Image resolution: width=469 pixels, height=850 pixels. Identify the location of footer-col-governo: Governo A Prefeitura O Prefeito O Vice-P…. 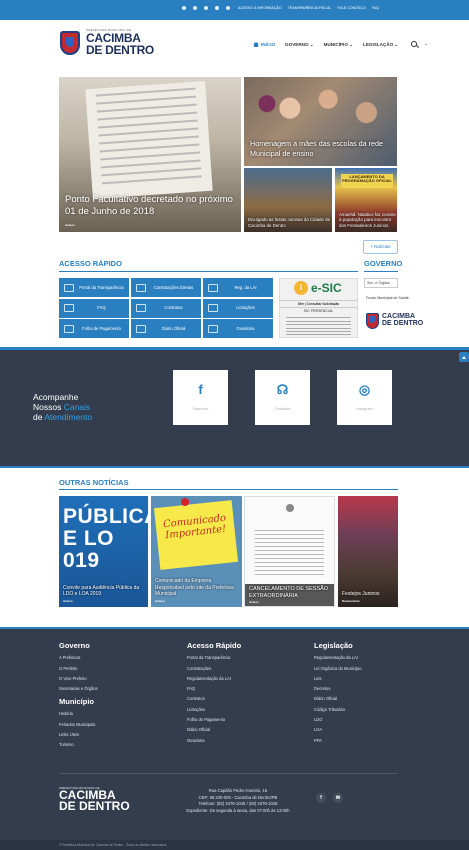
(78, 694).